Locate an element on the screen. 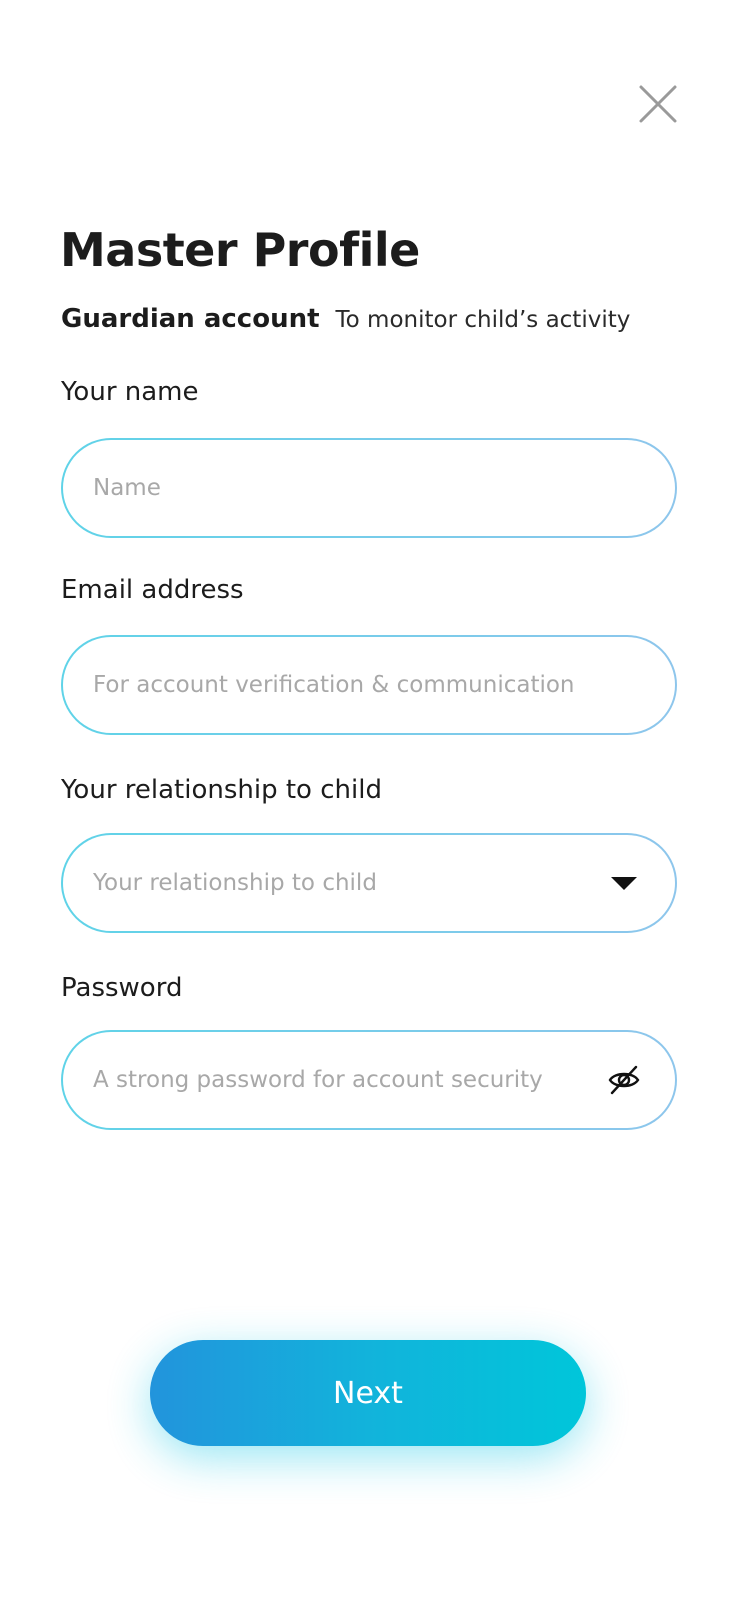  password-field is located at coordinates (369, 1080).